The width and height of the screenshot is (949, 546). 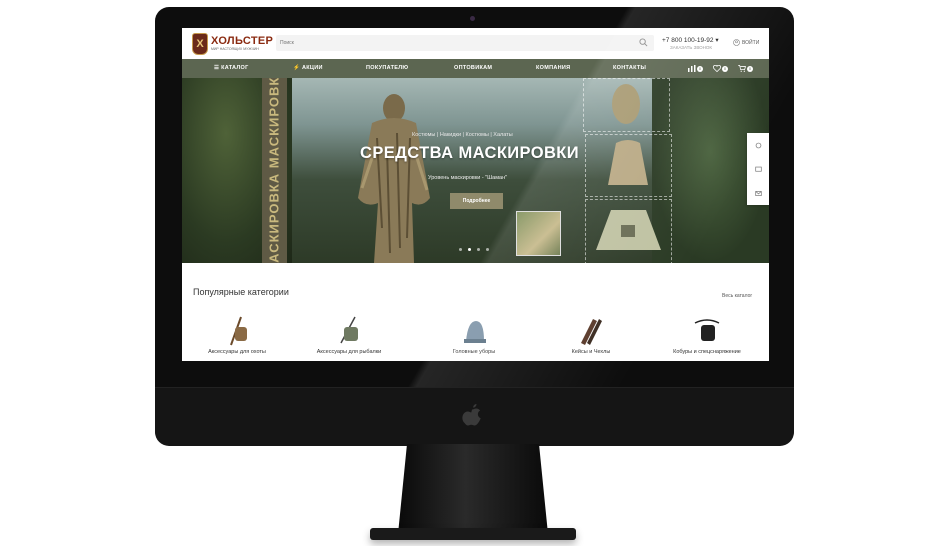 I want to click on category-hunting: Аксессуары для охоты, so click(x=237, y=335).